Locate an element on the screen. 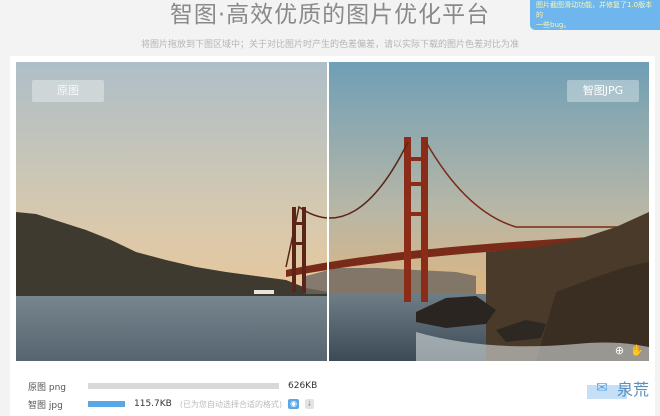 The width and height of the screenshot is (660, 416). zoom-in-icon: ⊕ is located at coordinates (619, 350).